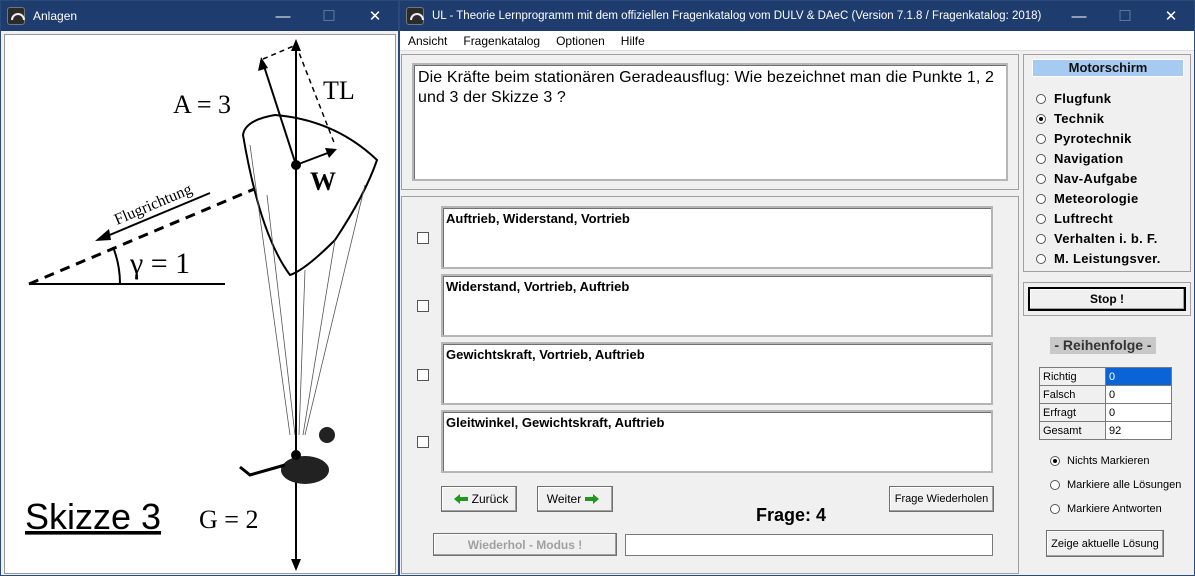 This screenshot has height=576, width=1195. I want to click on category-label: Luftrecht, so click(1084, 218).